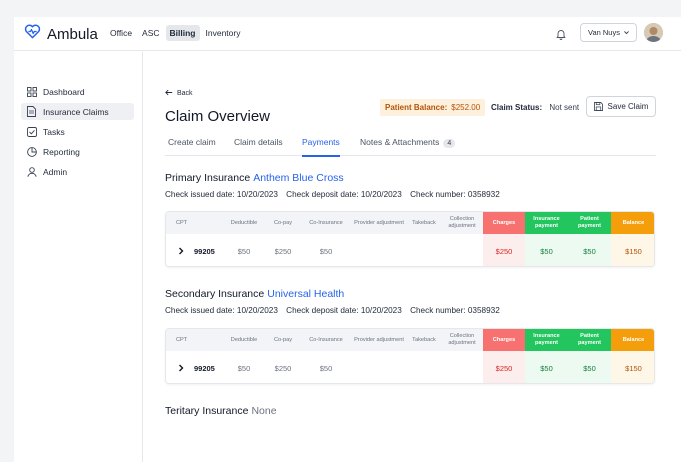 The image size is (681, 462). I want to click on tab-payments: Payments, so click(321, 147).